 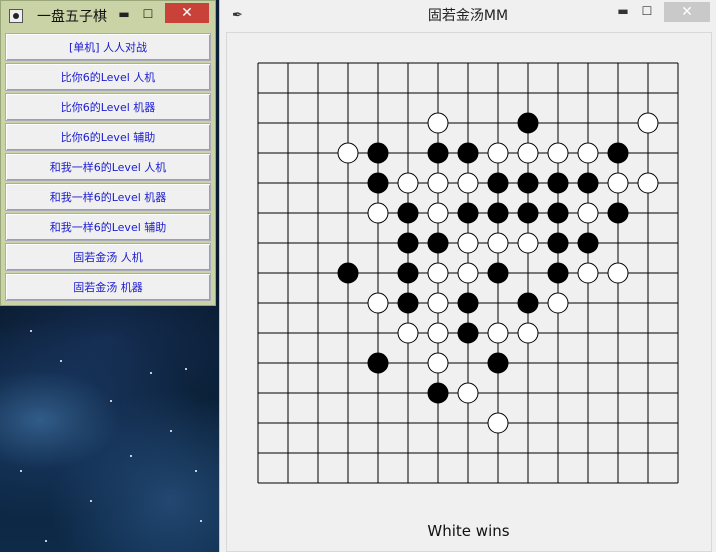 I want to click on minimize-button: ▬, so click(x=124, y=14).